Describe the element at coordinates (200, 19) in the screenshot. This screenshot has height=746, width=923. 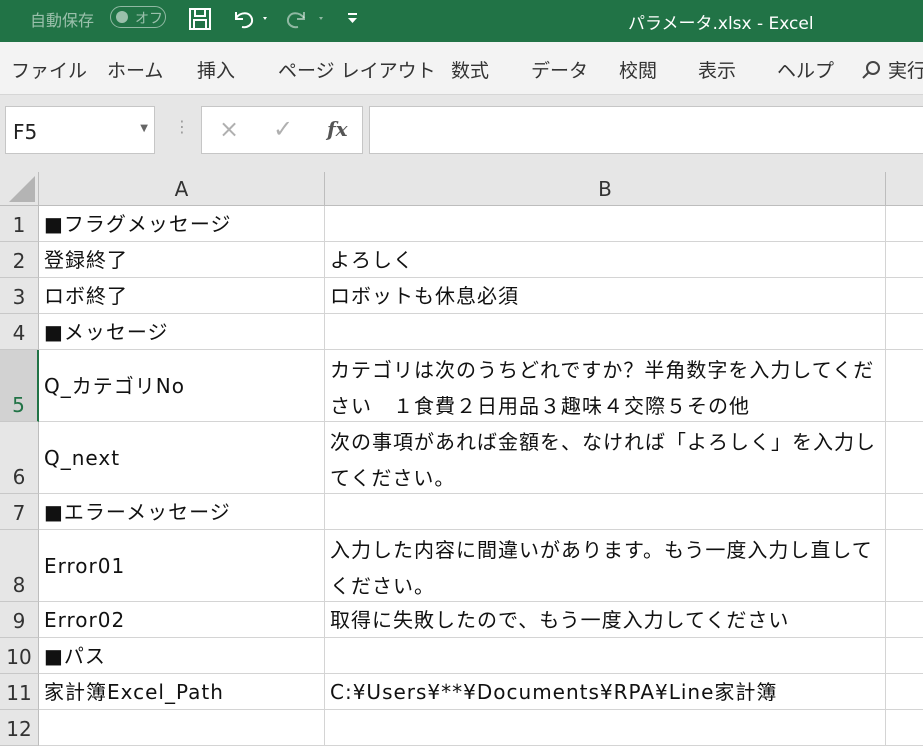
I see `save-icon` at that location.